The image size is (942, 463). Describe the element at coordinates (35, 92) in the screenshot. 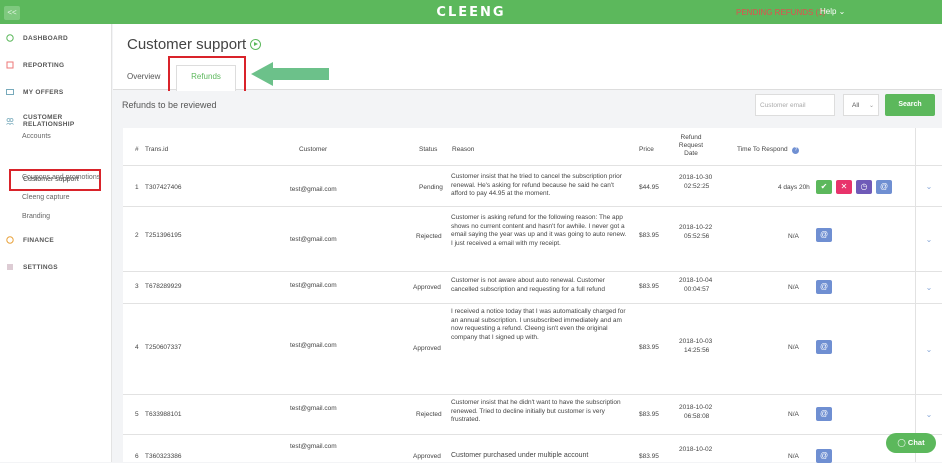

I see `sidebar-item-my-offers: MY OFFERS` at that location.